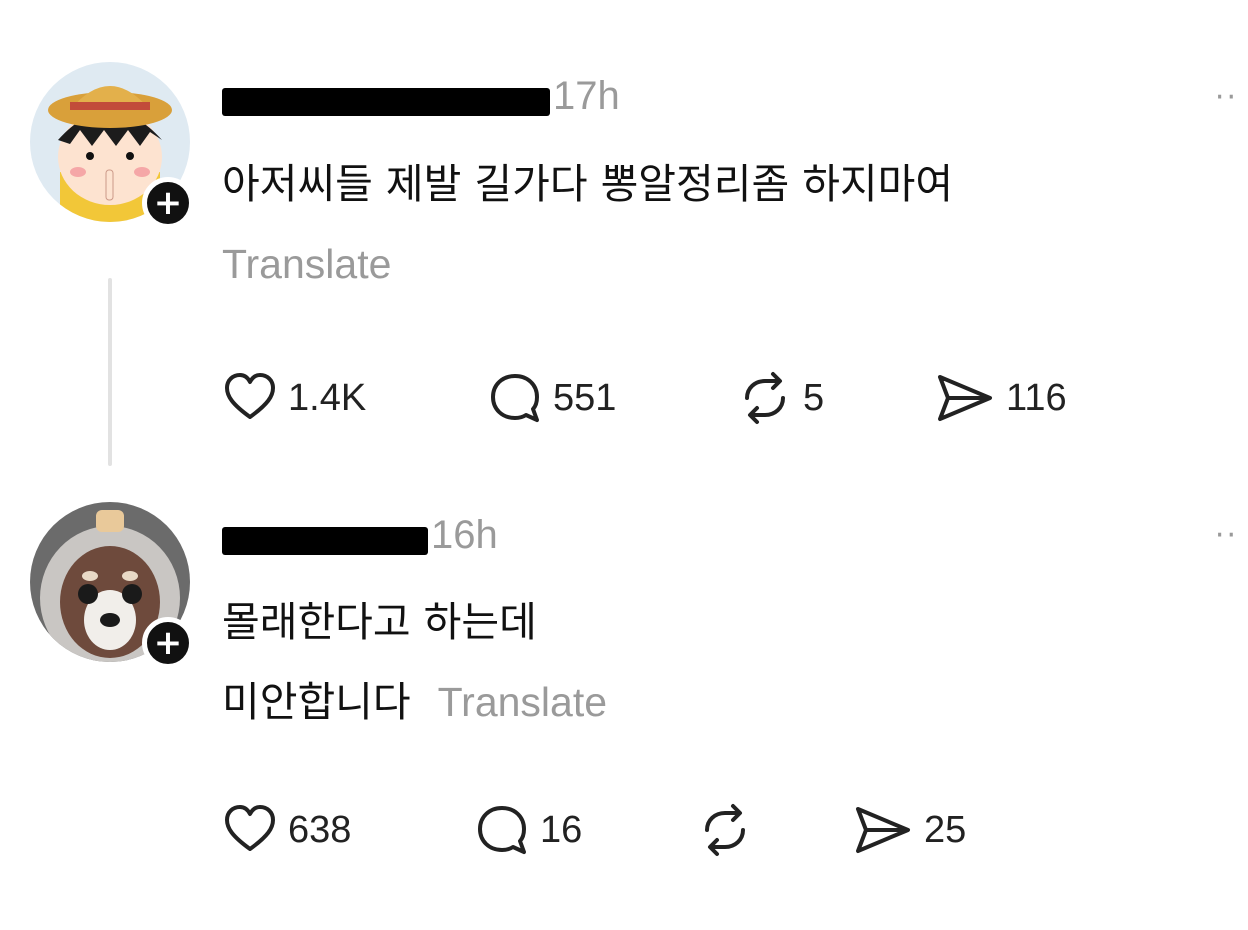 This screenshot has height=930, width=1248. I want to click on repost-button, so click(730, 830).